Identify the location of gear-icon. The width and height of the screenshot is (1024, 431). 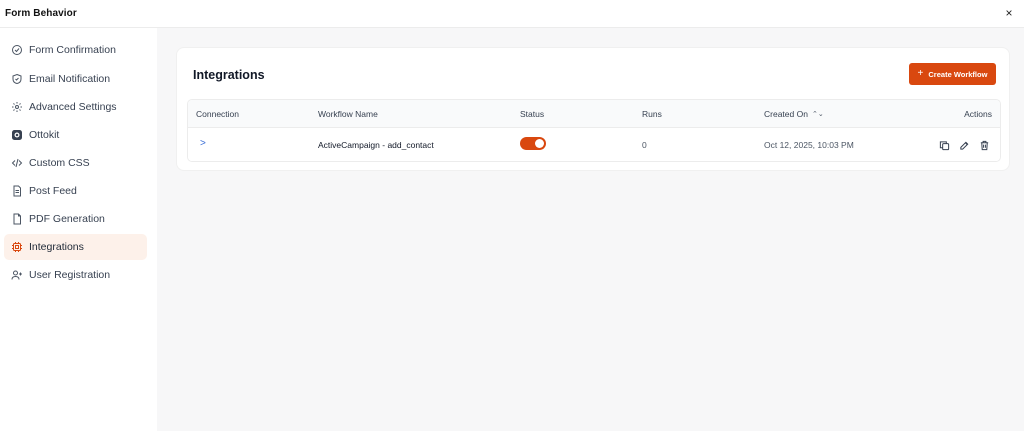
(16, 107).